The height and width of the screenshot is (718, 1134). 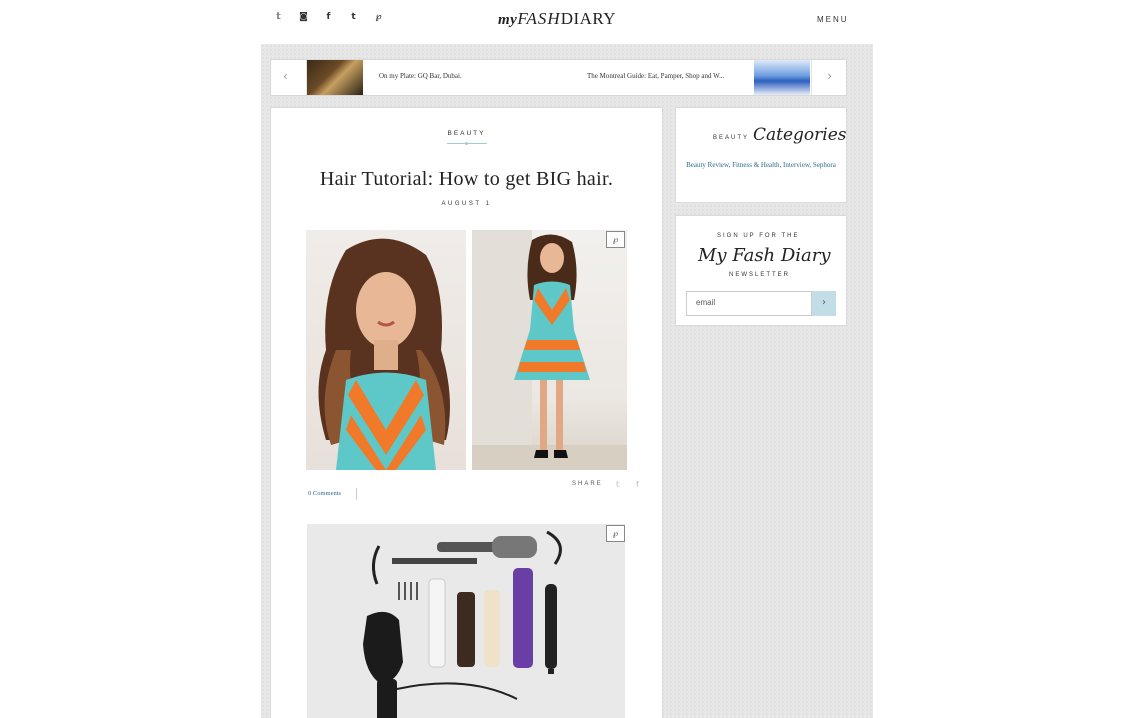 What do you see at coordinates (466, 204) in the screenshot?
I see `post-date: AUGUST 1` at bounding box center [466, 204].